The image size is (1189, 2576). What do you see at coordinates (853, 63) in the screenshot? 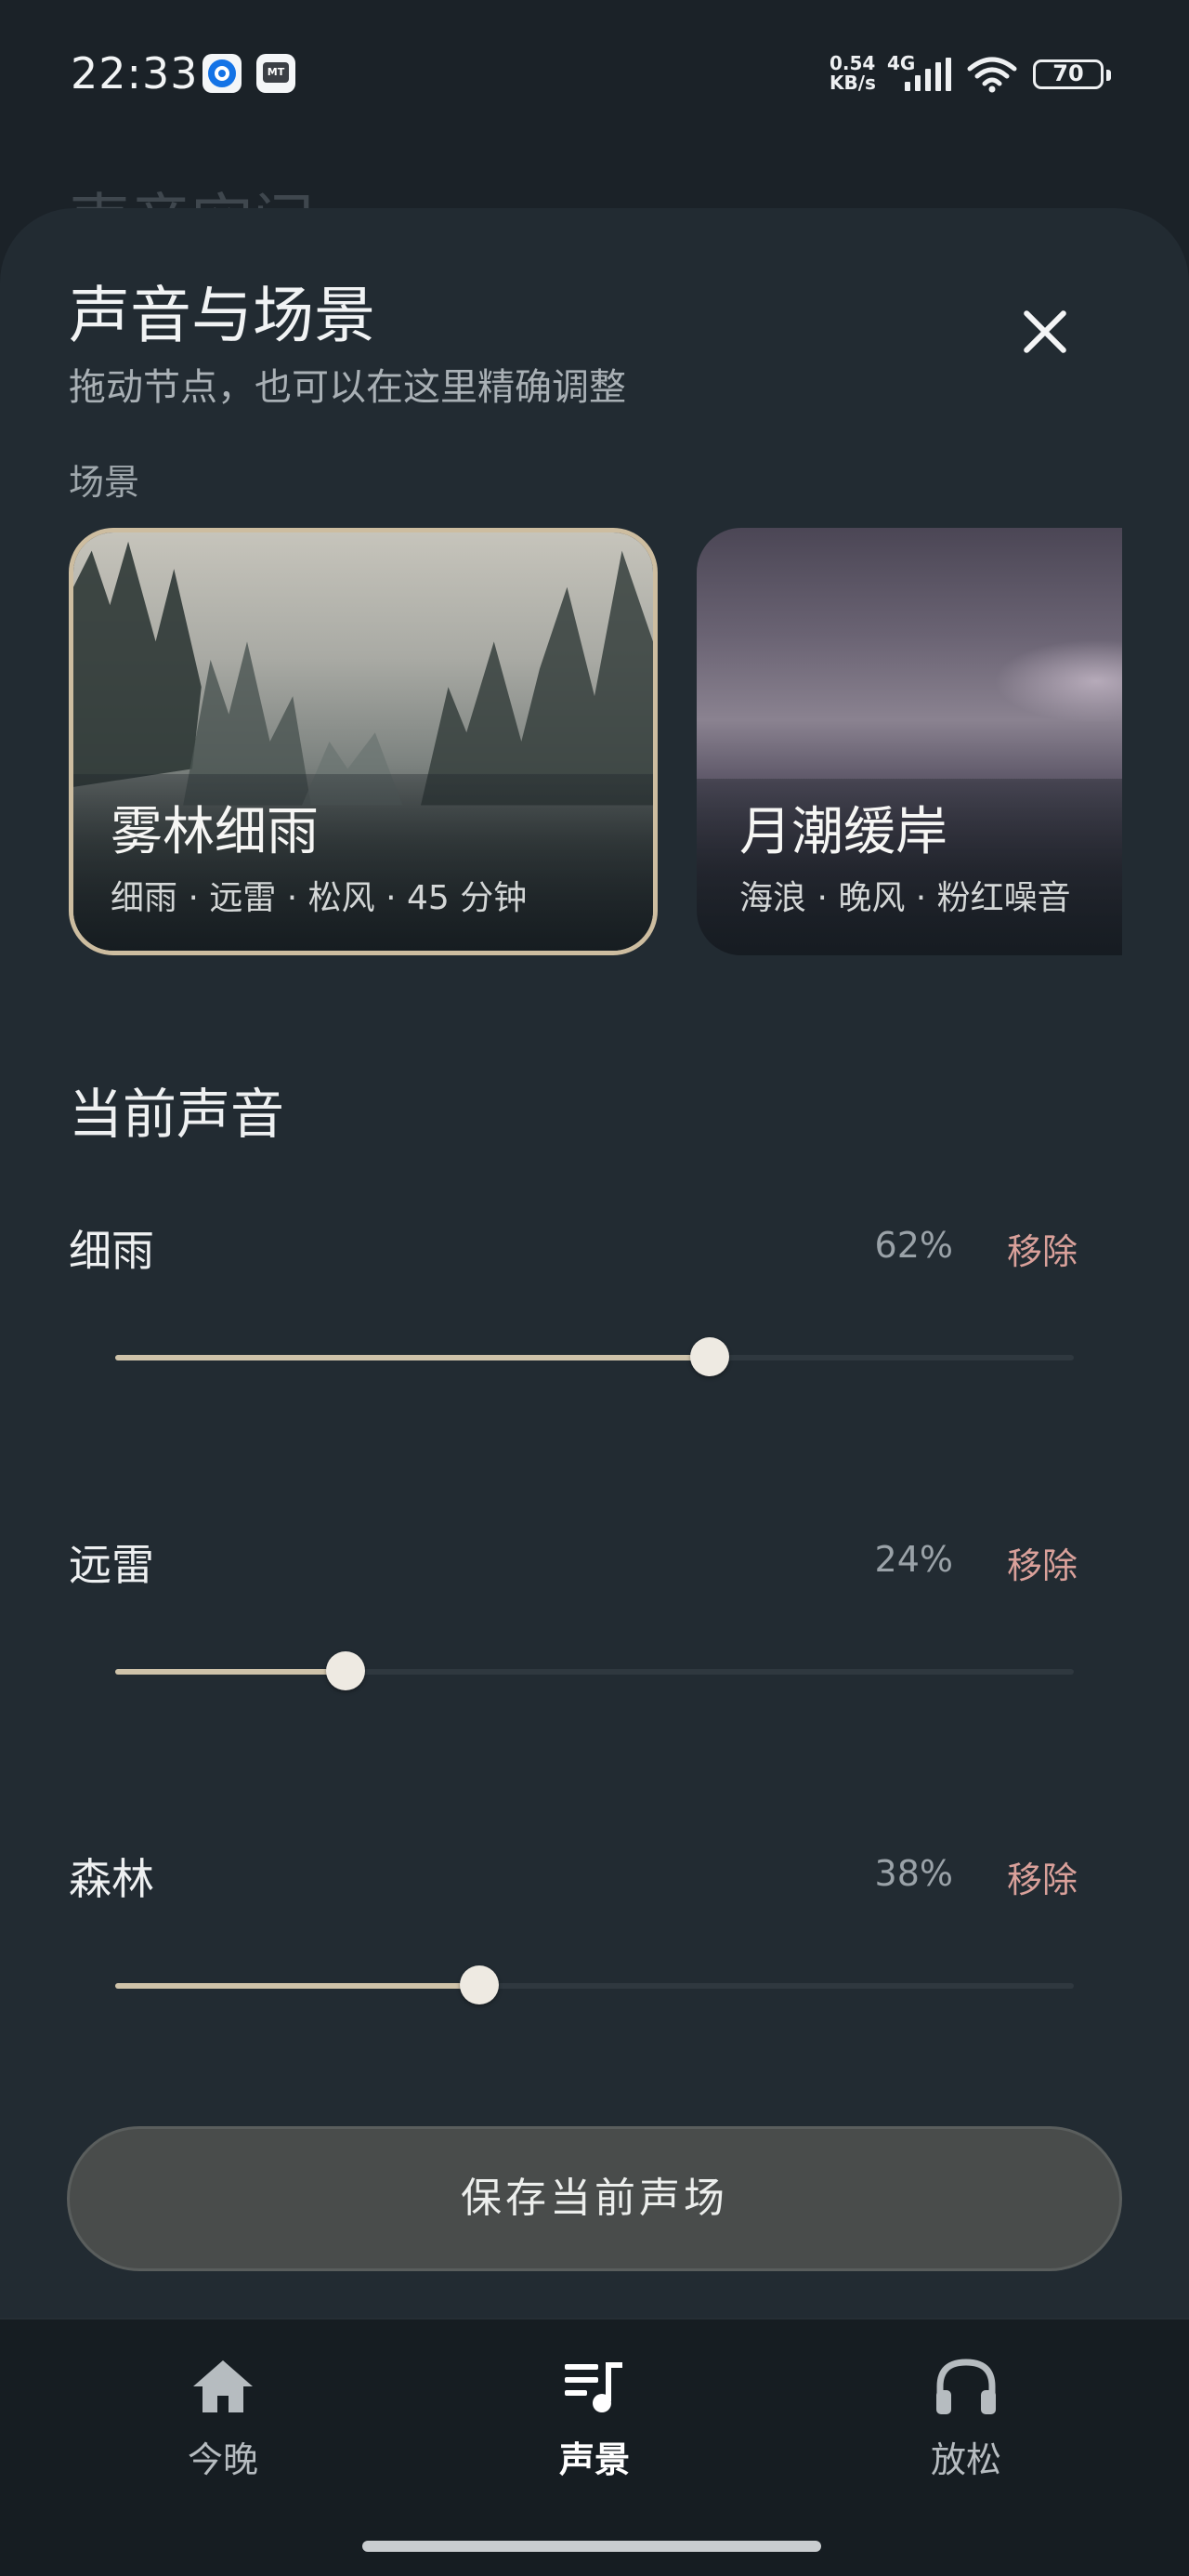
I see `network-speed-value: 0.54` at bounding box center [853, 63].